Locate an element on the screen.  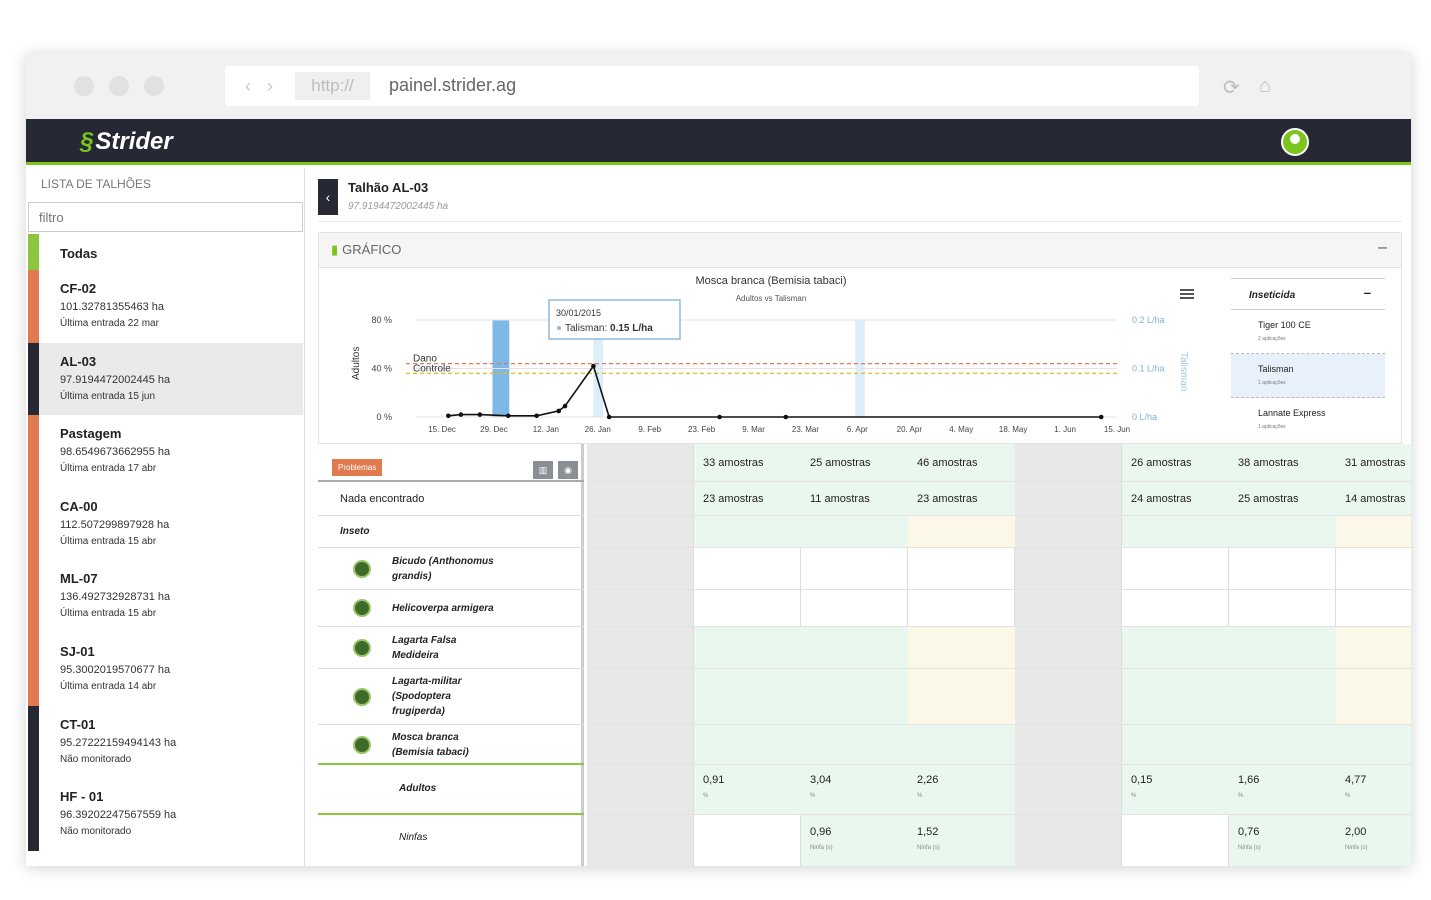
tooltip-series: Talisman is located at coordinates (584, 328).